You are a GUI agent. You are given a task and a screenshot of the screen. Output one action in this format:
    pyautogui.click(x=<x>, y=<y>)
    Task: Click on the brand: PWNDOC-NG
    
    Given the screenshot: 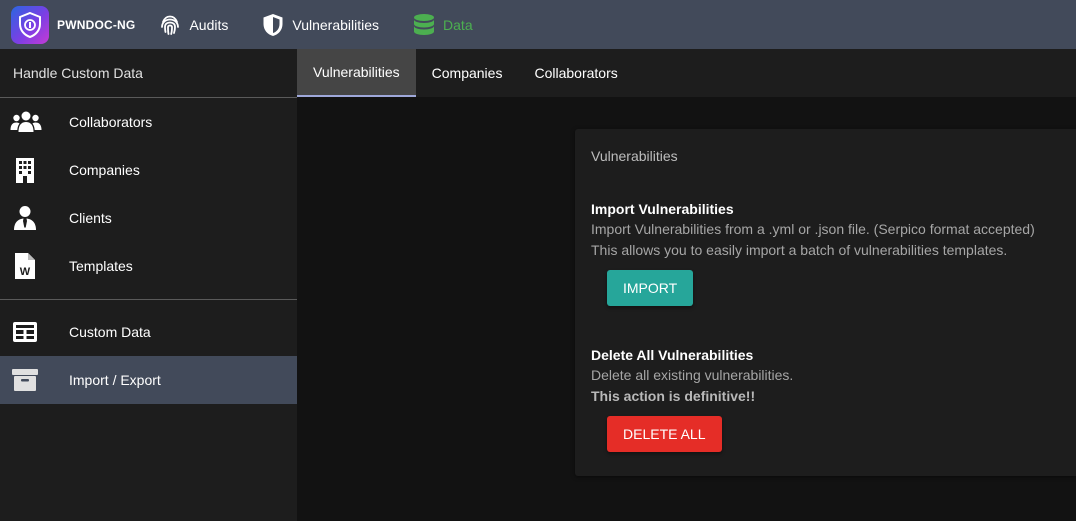 What is the action you would take?
    pyautogui.click(x=73, y=24)
    